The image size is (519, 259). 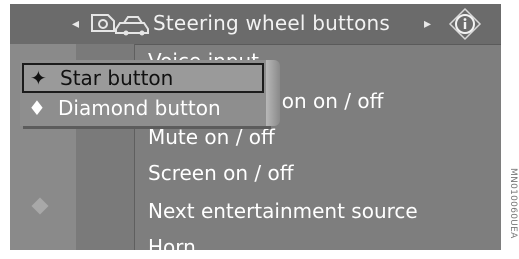 What do you see at coordinates (513, 203) in the screenshot?
I see `reference-code: MN010060UEA` at bounding box center [513, 203].